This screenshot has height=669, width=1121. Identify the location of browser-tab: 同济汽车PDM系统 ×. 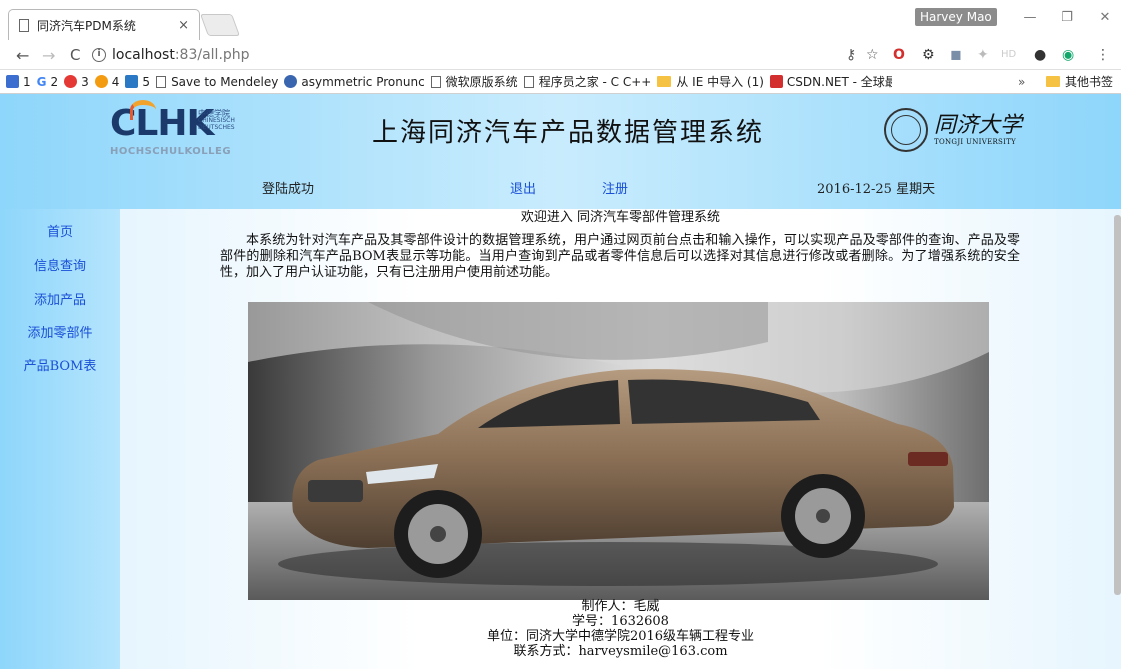
(104, 24).